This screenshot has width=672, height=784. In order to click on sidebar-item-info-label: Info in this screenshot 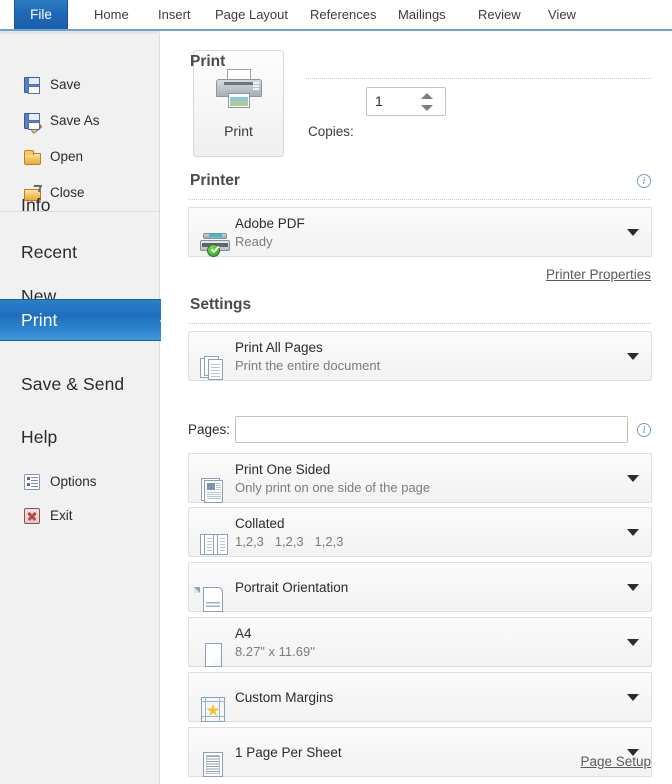, I will do `click(36, 204)`.